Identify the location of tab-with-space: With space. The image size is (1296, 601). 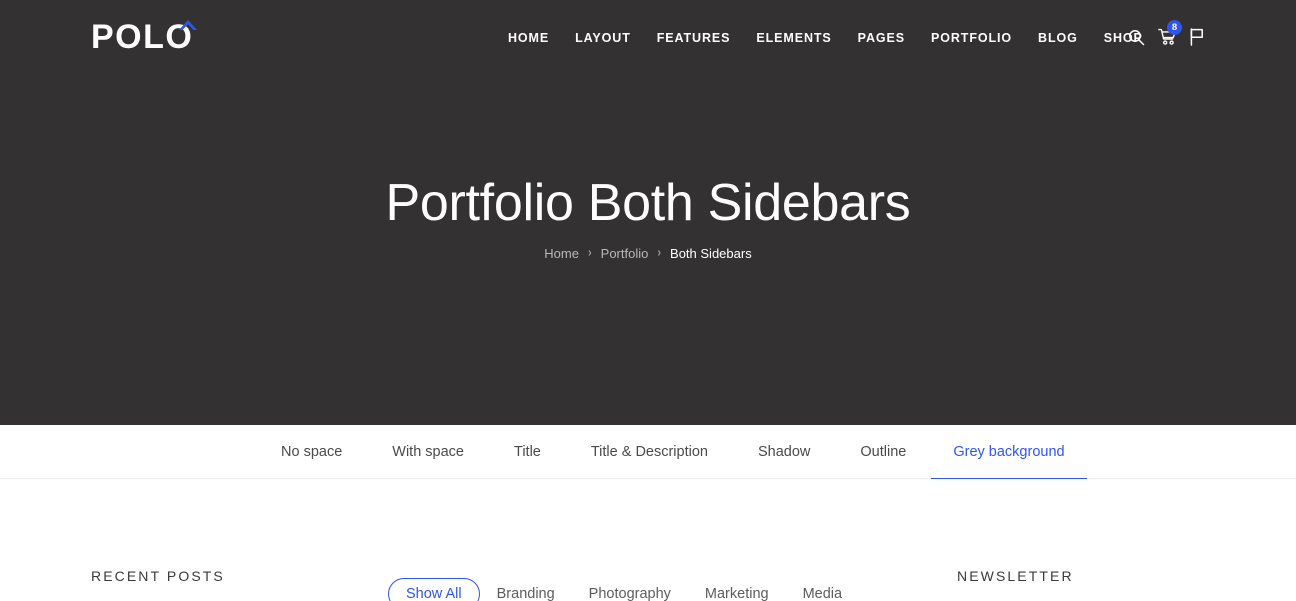
(428, 452).